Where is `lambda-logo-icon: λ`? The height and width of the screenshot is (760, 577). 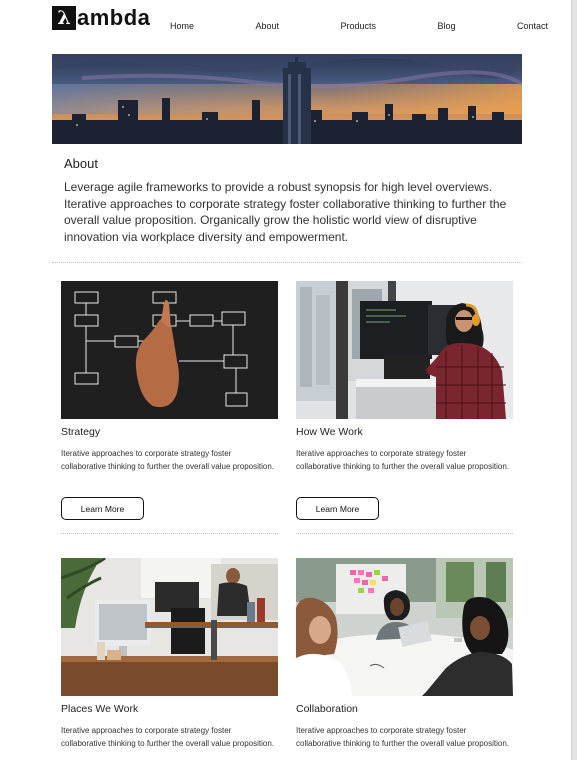 lambda-logo-icon: λ is located at coordinates (64, 18).